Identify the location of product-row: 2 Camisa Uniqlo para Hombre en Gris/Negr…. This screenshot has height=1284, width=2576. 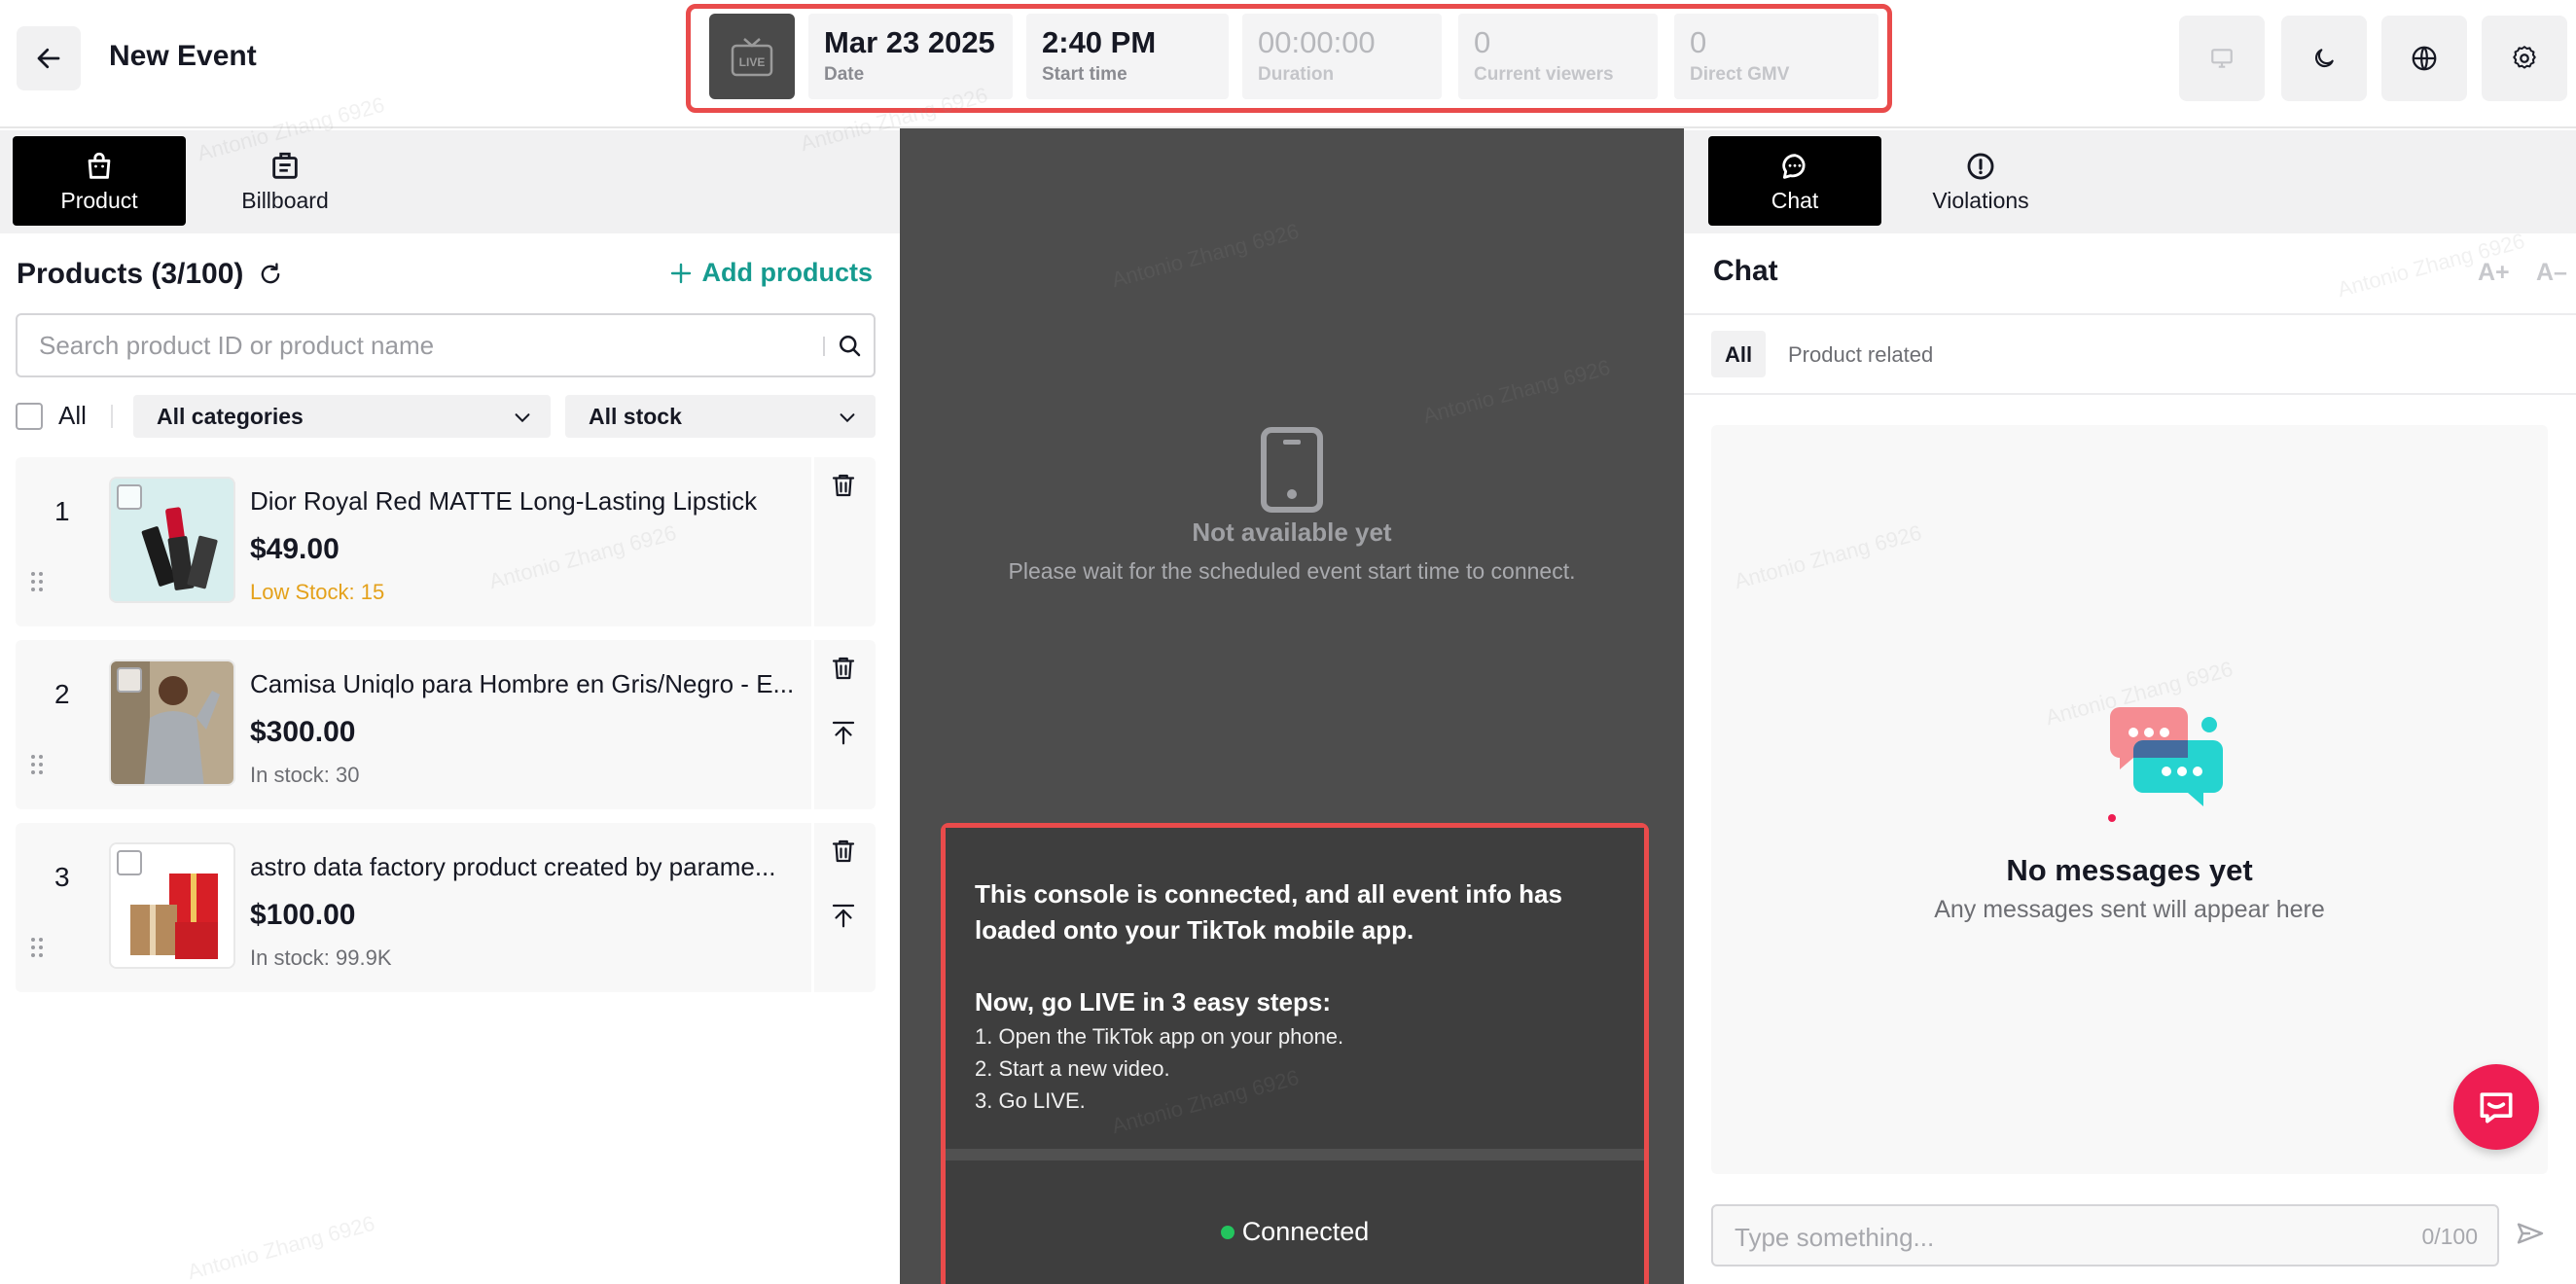
(446, 724).